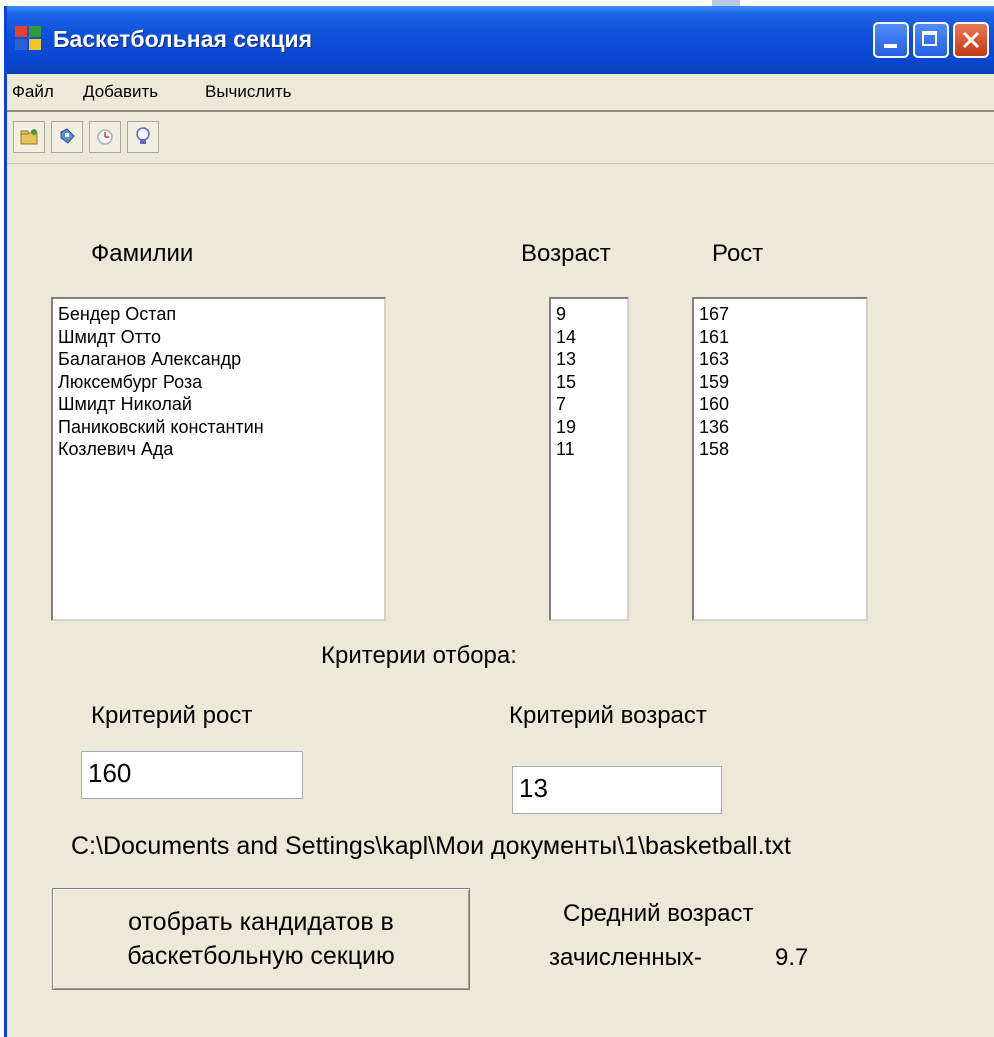 The width and height of the screenshot is (994, 1037). Describe the element at coordinates (591, 382) in the screenshot. I see `list-item: 15` at that location.